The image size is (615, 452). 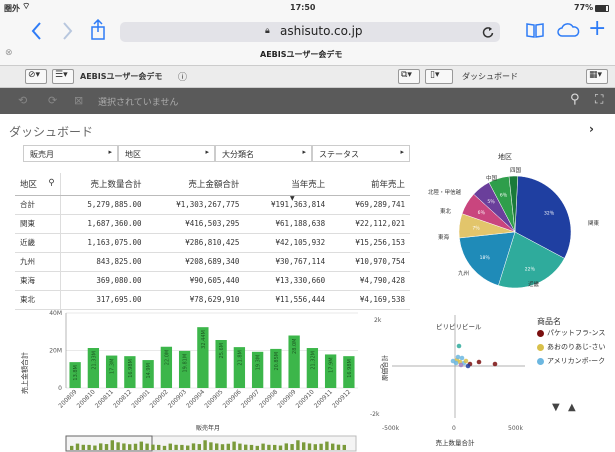 I want to click on table-cell: ¥90,605,440, so click(x=195, y=281).